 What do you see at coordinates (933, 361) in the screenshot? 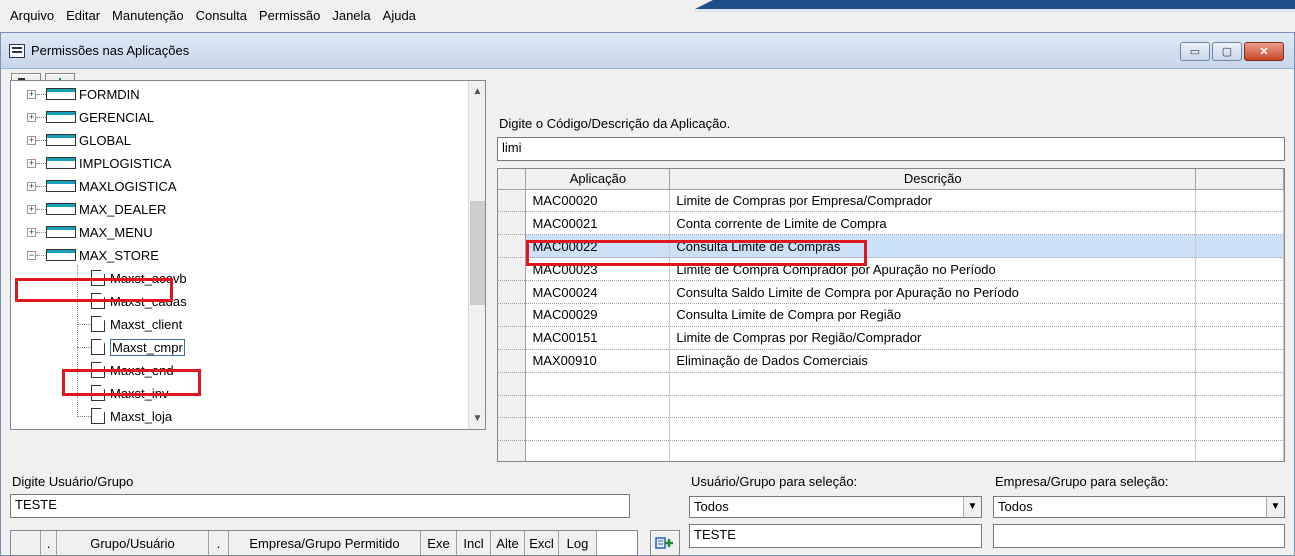
I see `cell-descricao: Eliminação de Dados Comerciais` at bounding box center [933, 361].